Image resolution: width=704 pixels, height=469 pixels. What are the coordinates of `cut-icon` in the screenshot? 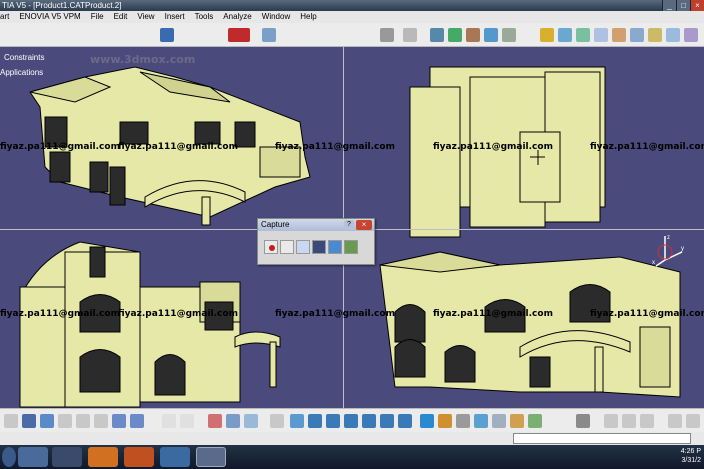 It's located at (65, 421).